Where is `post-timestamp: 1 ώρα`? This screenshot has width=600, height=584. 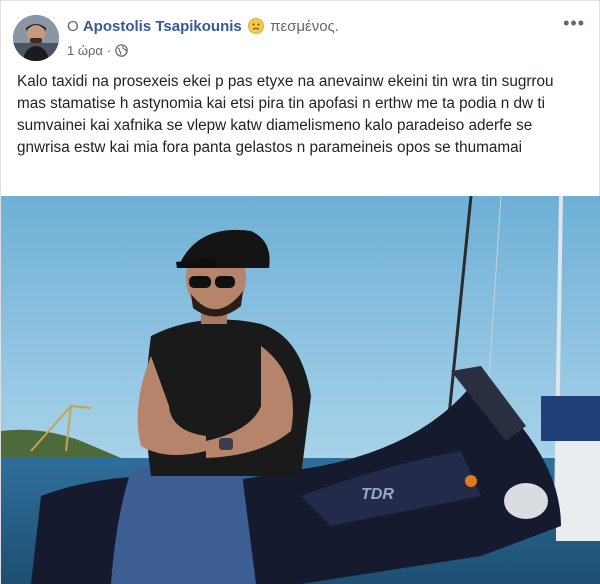 post-timestamp: 1 ώρα is located at coordinates (85, 50).